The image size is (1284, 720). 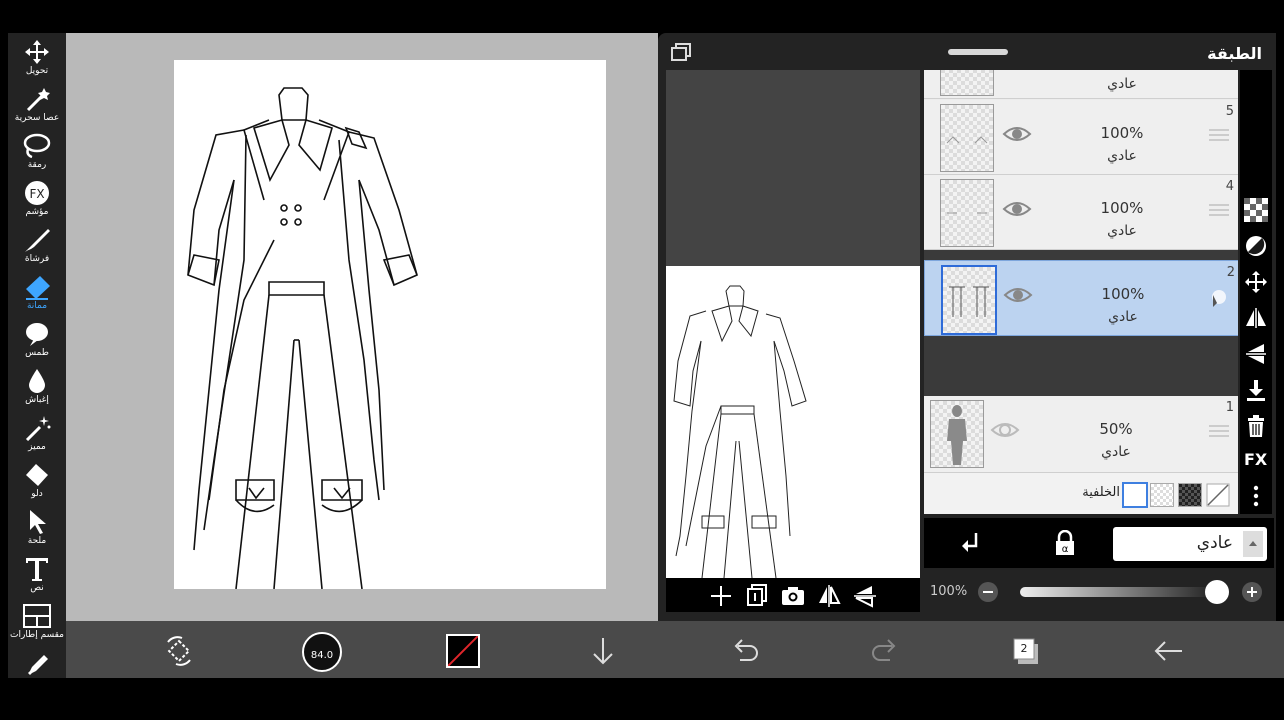 I want to click on arrow-down-icon, so click(x=603, y=651).